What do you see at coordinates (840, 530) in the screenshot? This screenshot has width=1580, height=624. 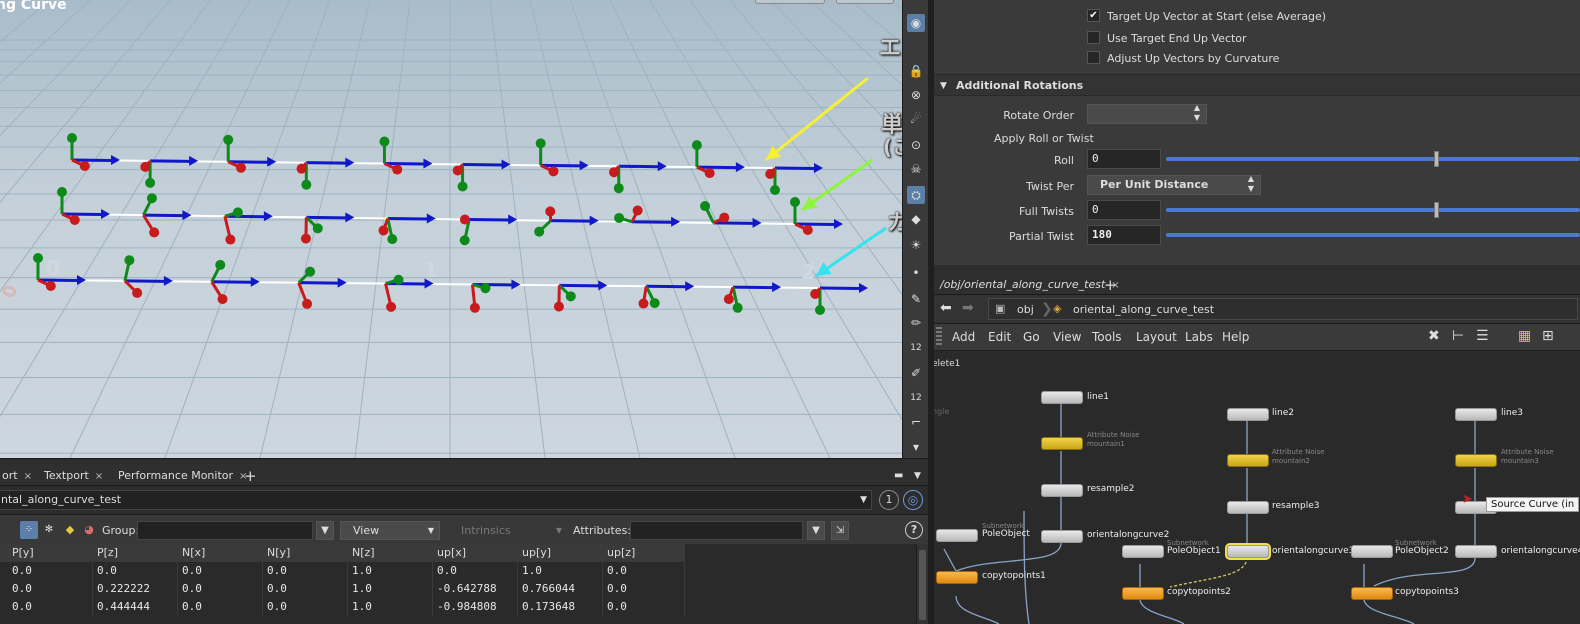 I see `columns-icon: ⇲` at bounding box center [840, 530].